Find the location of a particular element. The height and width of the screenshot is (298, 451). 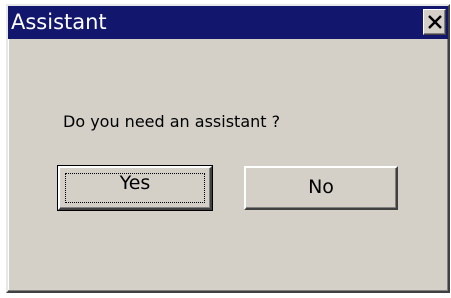

close-button is located at coordinates (434, 22).